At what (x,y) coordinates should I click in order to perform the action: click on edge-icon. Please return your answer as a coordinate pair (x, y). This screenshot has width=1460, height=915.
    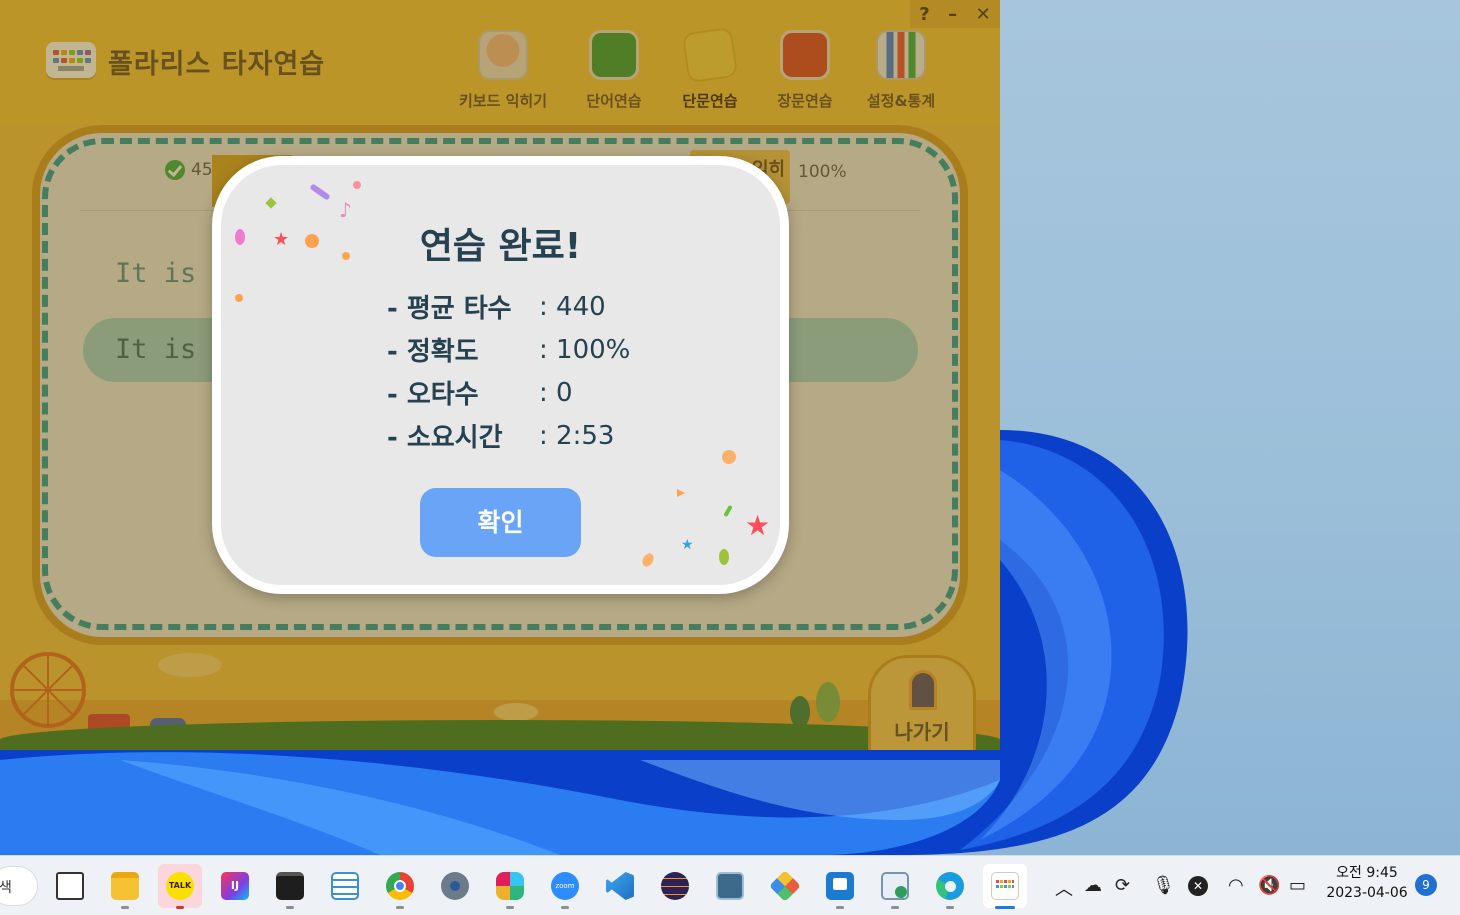
    Looking at the image, I should click on (950, 886).